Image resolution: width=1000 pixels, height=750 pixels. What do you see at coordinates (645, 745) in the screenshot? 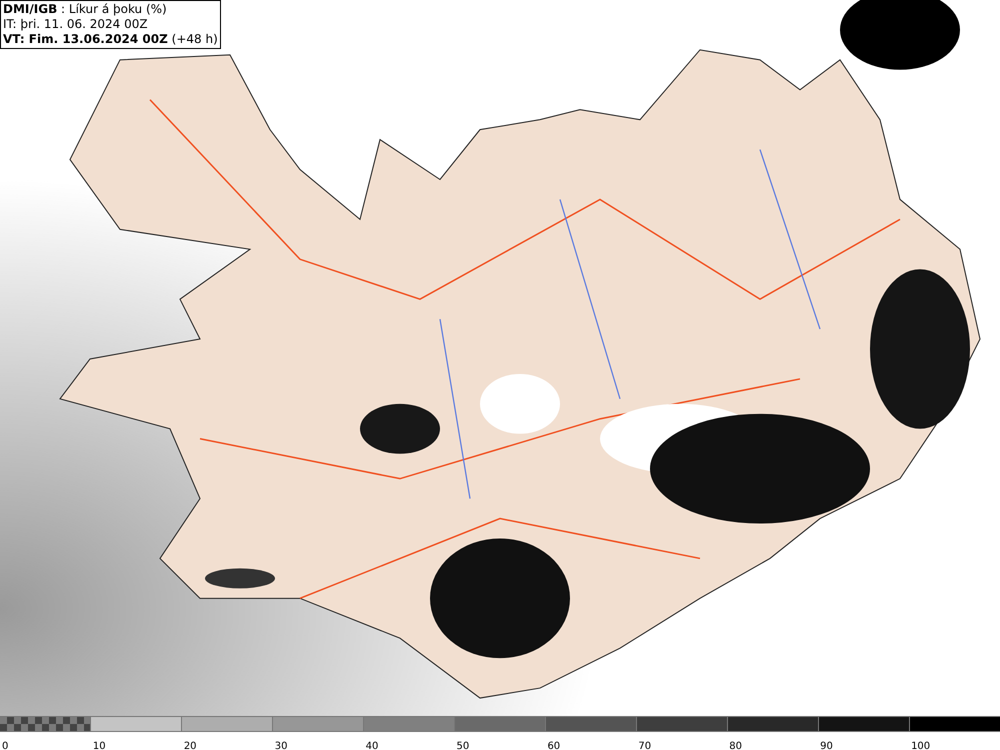
I see `legend-label: 70` at bounding box center [645, 745].